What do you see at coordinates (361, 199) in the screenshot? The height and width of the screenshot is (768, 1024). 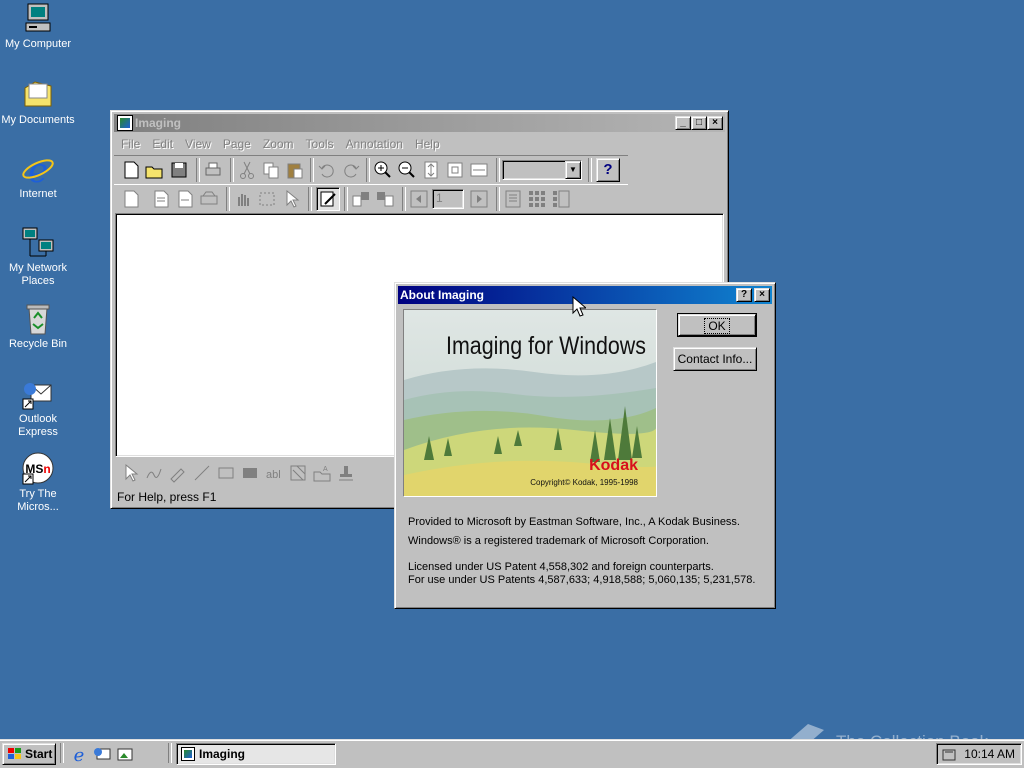 I see `rotate-left-icon` at bounding box center [361, 199].